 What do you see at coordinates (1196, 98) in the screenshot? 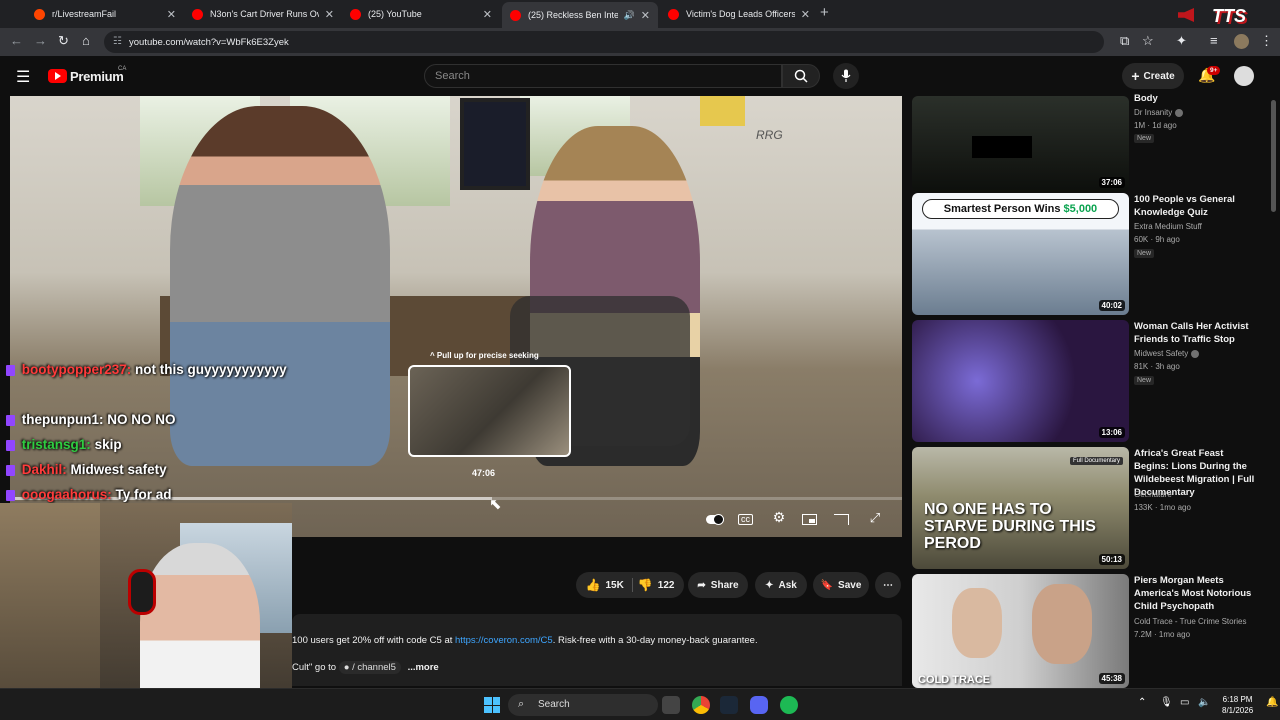
I see `recommendation-title: Body` at bounding box center [1196, 98].